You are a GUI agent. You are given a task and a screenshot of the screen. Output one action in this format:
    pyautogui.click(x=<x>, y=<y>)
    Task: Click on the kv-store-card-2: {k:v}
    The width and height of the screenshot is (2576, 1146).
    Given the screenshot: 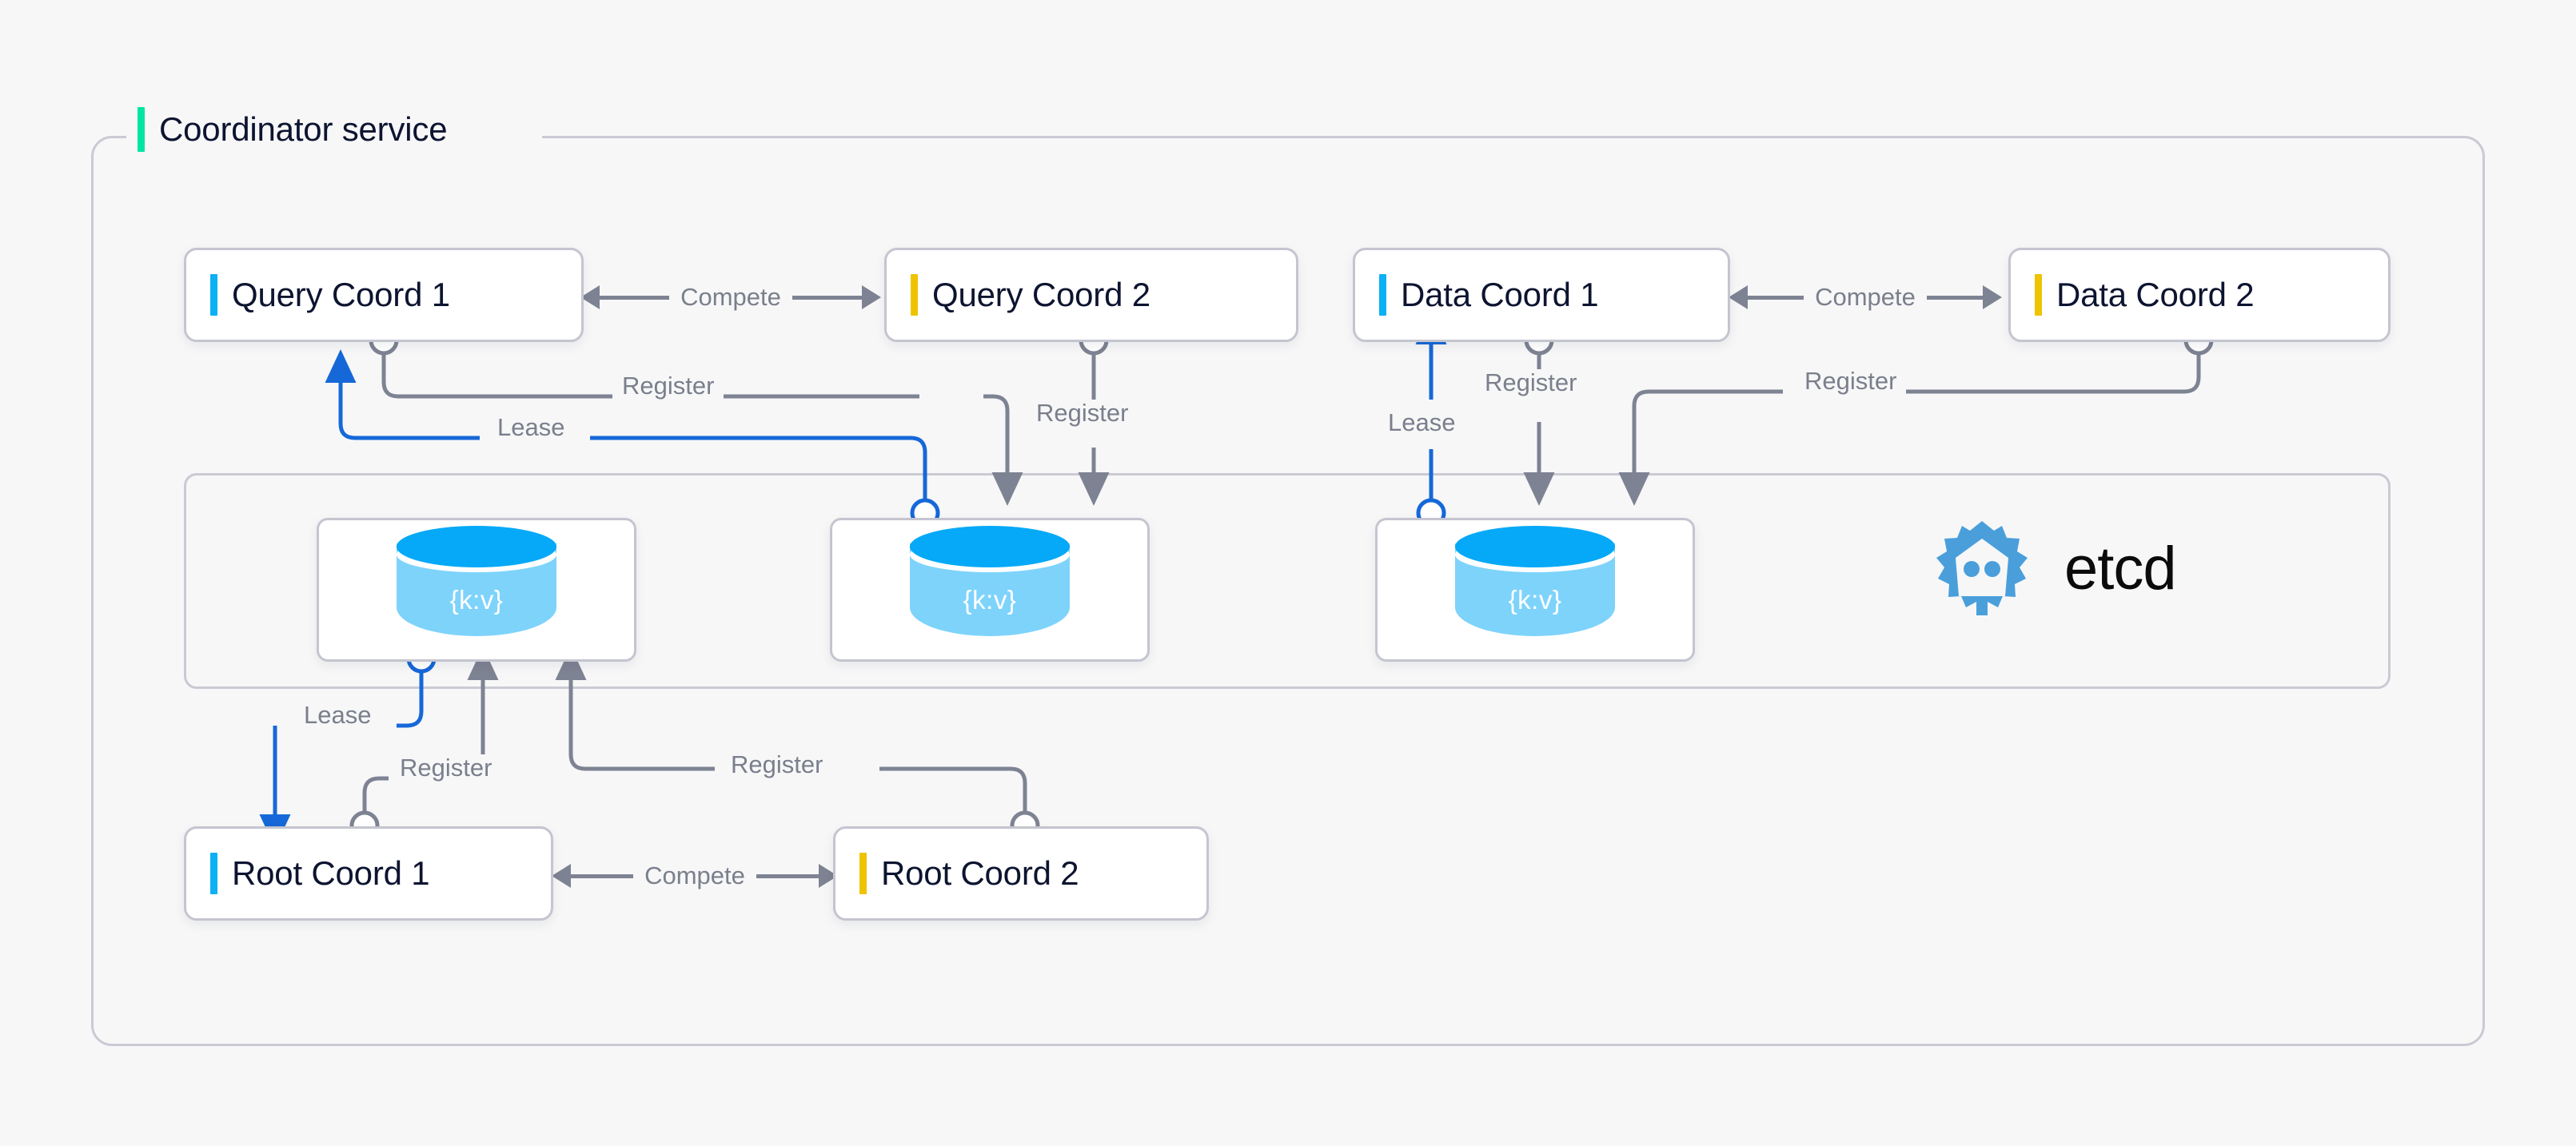 What is the action you would take?
    pyautogui.click(x=990, y=590)
    